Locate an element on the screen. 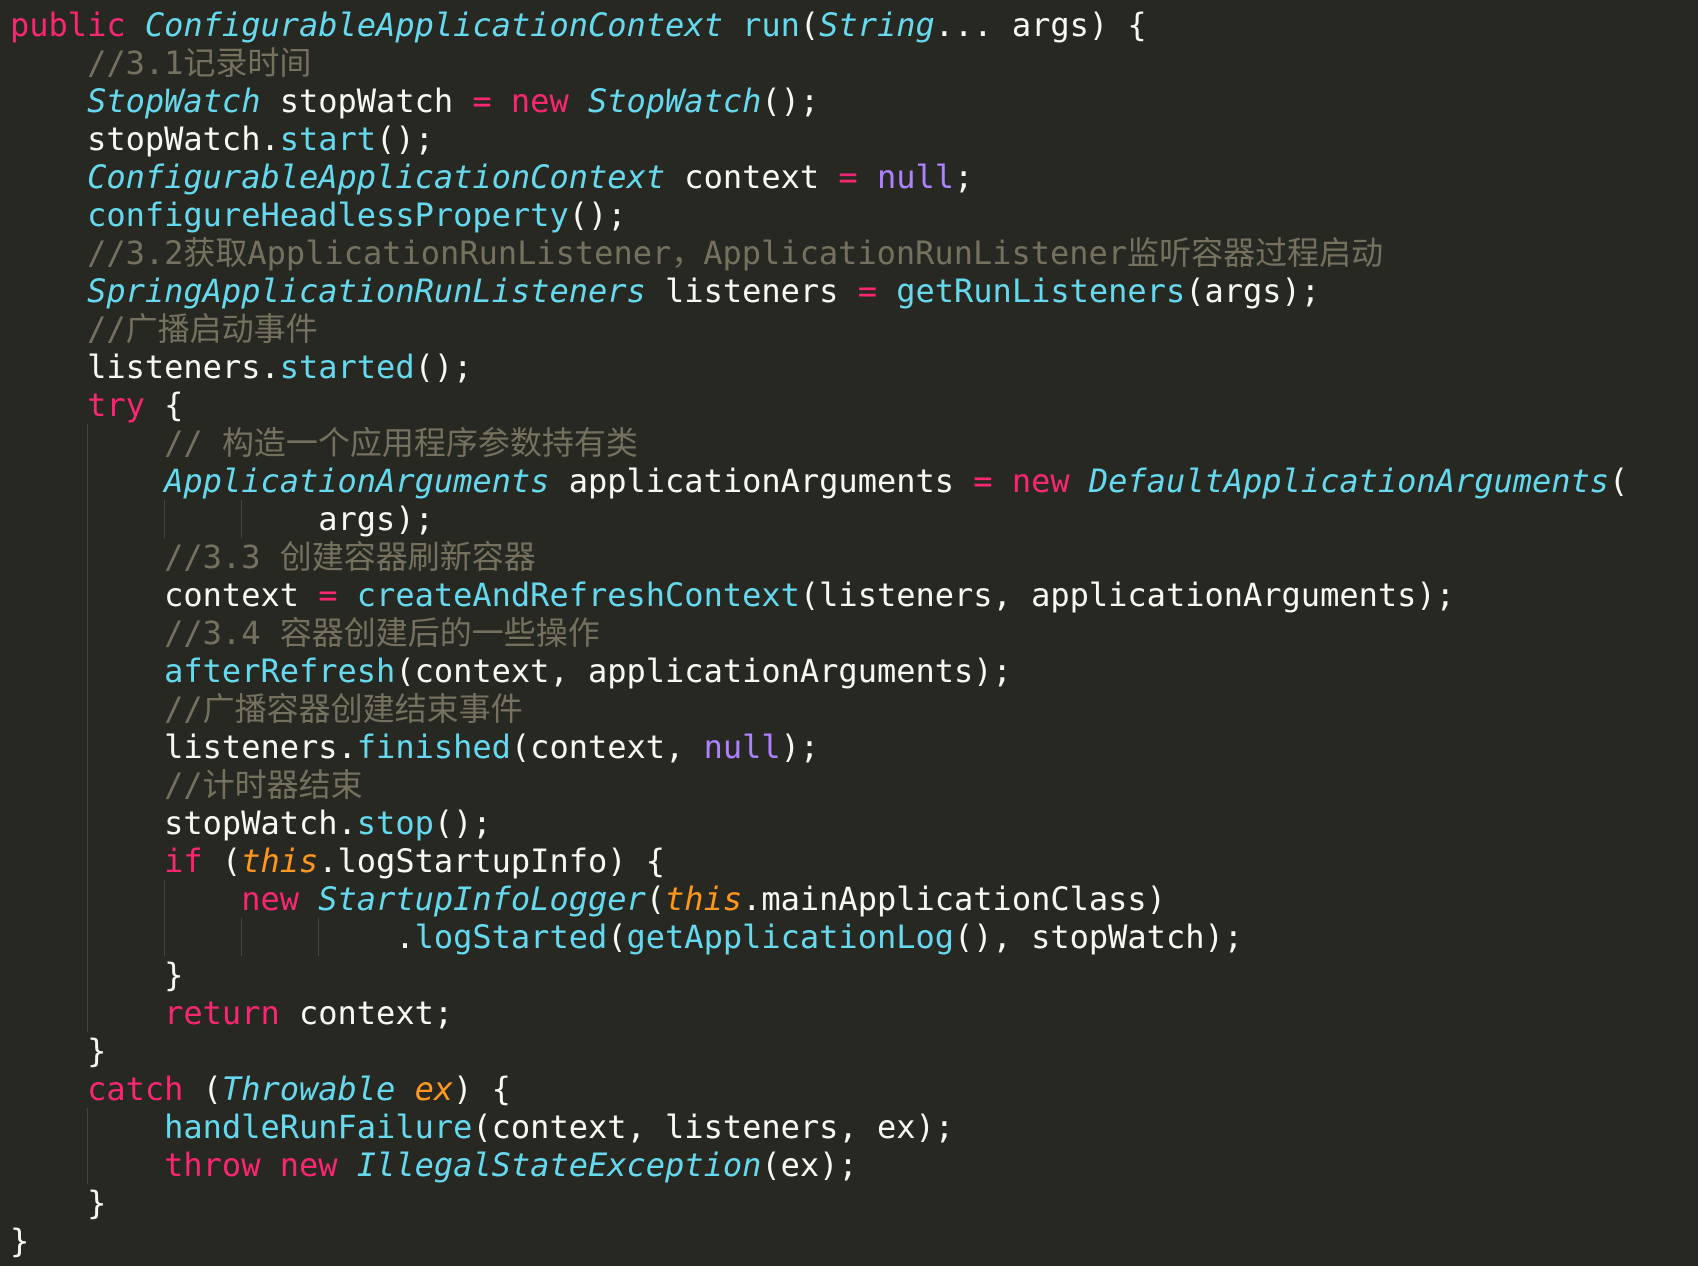 This screenshot has width=1698, height=1266. keyword-token: if is located at coordinates (183, 861).